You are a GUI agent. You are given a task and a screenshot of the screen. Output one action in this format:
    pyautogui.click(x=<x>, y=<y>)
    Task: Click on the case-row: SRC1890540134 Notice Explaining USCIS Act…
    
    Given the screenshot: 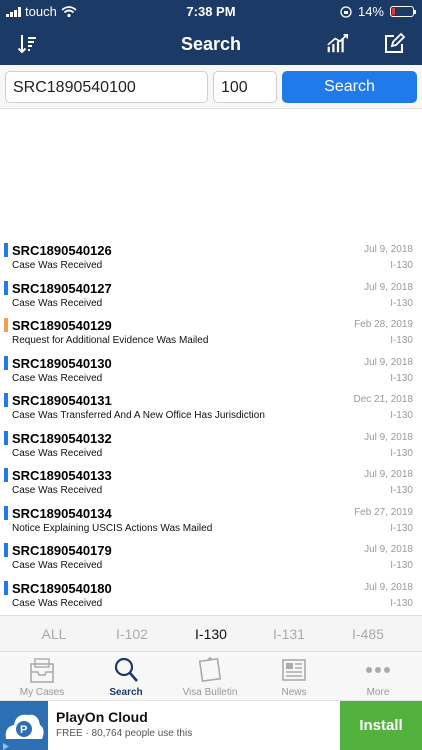 What is the action you would take?
    pyautogui.click(x=211, y=522)
    